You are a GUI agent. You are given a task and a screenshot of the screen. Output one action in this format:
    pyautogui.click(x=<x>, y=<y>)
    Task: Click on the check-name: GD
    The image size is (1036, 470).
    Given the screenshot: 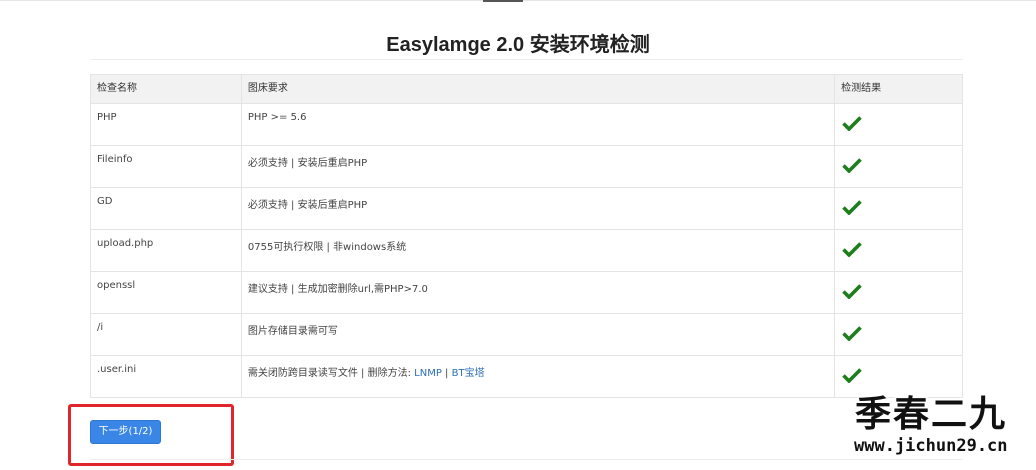 What is the action you would take?
    pyautogui.click(x=166, y=208)
    